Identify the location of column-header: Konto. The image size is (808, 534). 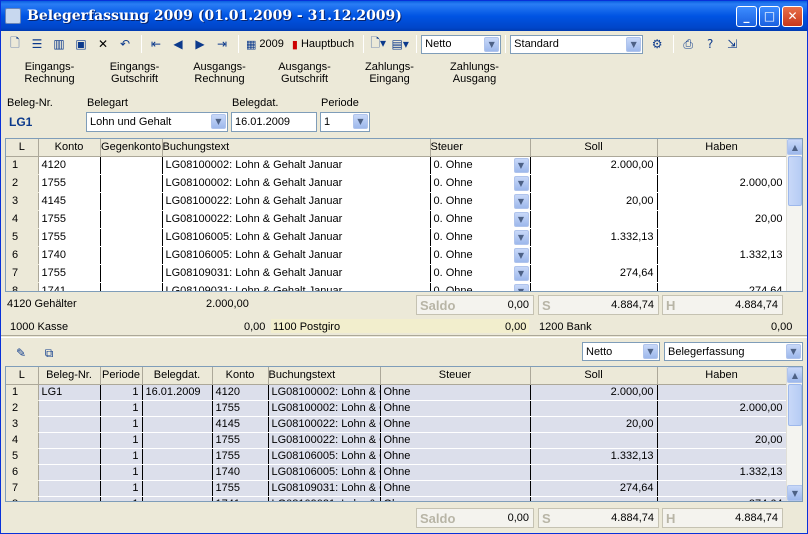
(69, 148).